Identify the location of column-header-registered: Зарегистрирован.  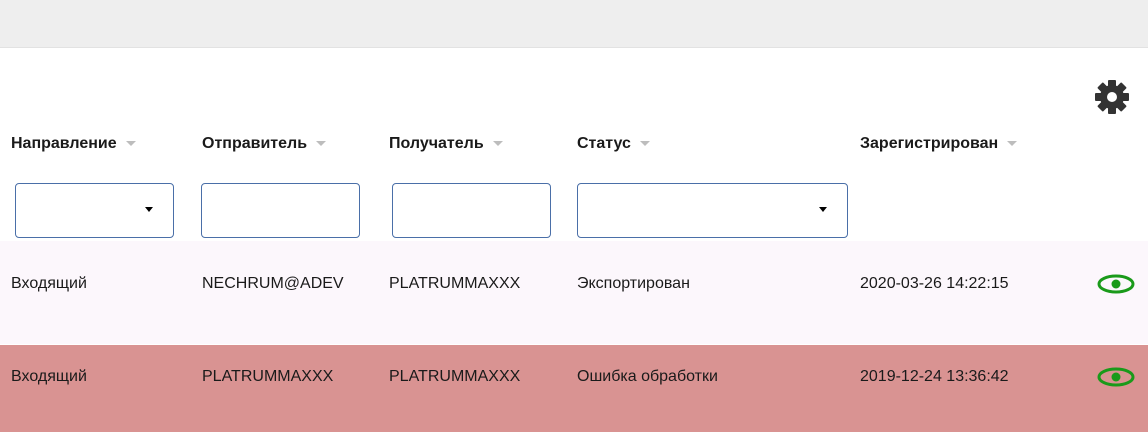
(939, 144).